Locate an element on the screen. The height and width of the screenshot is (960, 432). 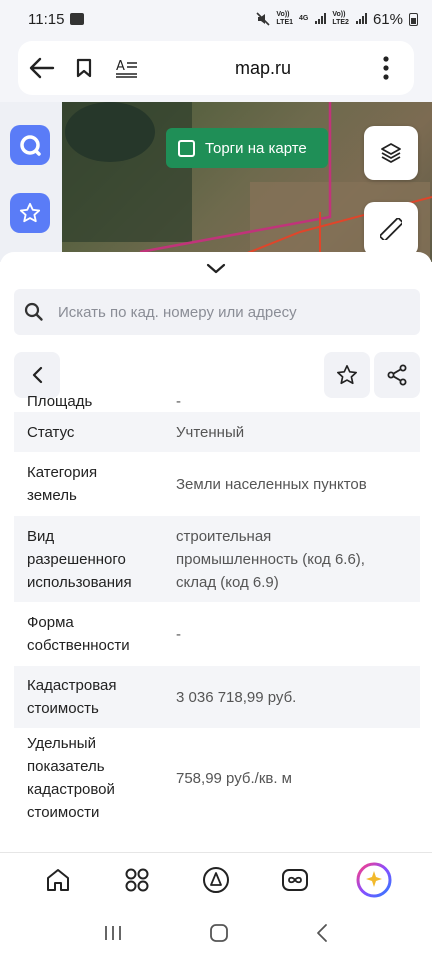
grid-icon is located at coordinates (137, 879).